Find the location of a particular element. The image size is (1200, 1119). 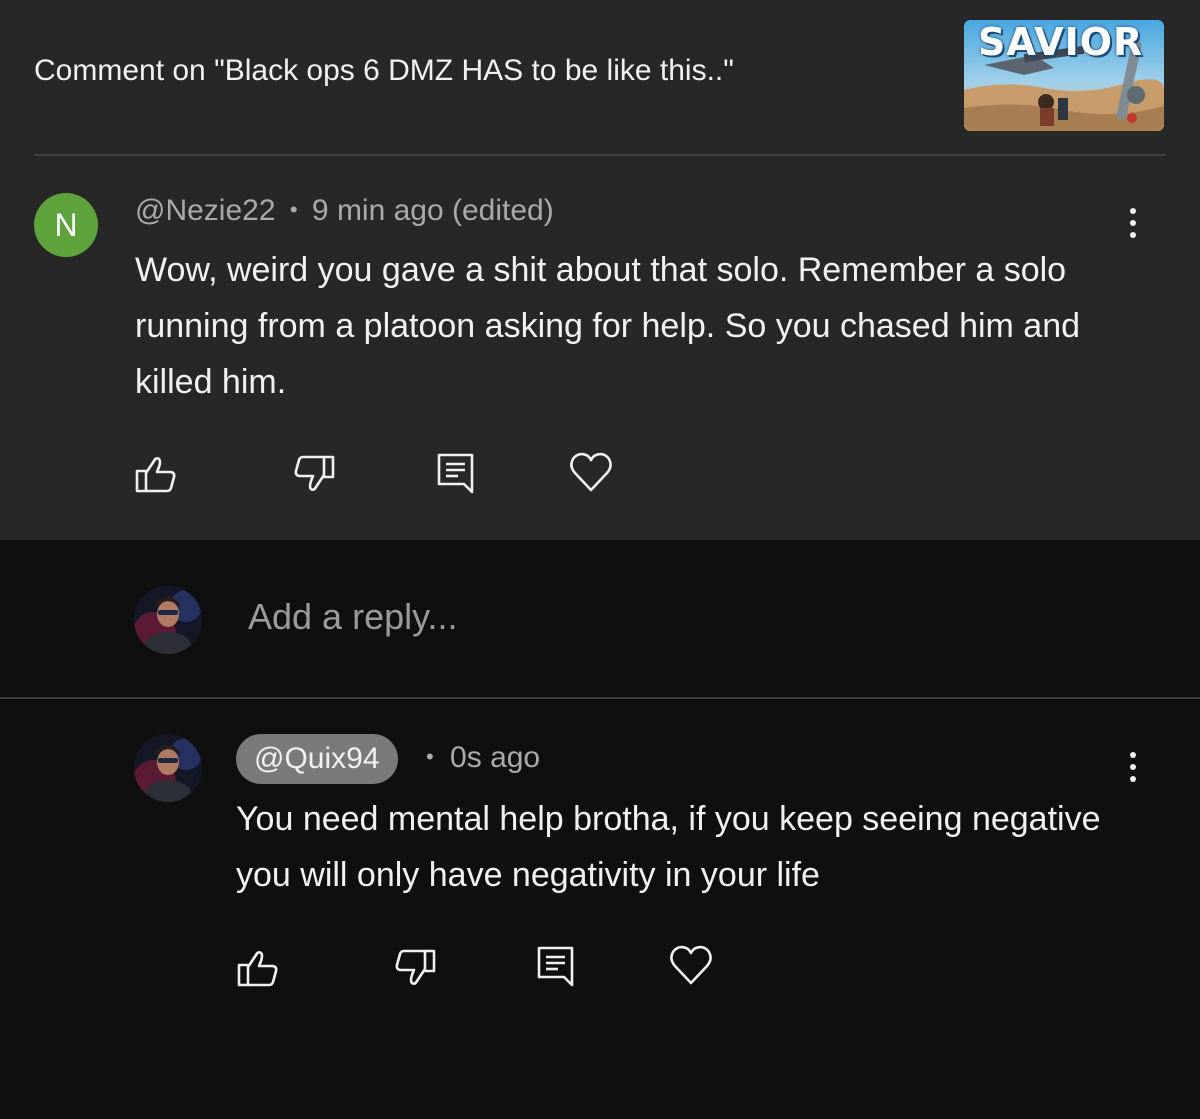

reply-meta: • 0s ago is located at coordinates (483, 758).